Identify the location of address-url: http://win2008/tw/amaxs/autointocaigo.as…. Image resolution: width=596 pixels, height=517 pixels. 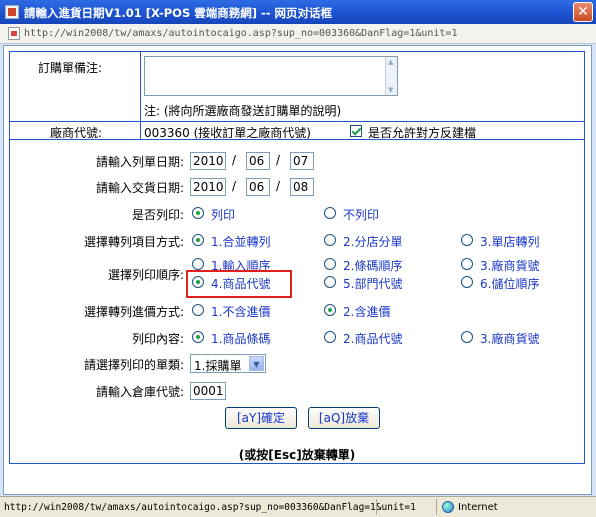
(241, 33).